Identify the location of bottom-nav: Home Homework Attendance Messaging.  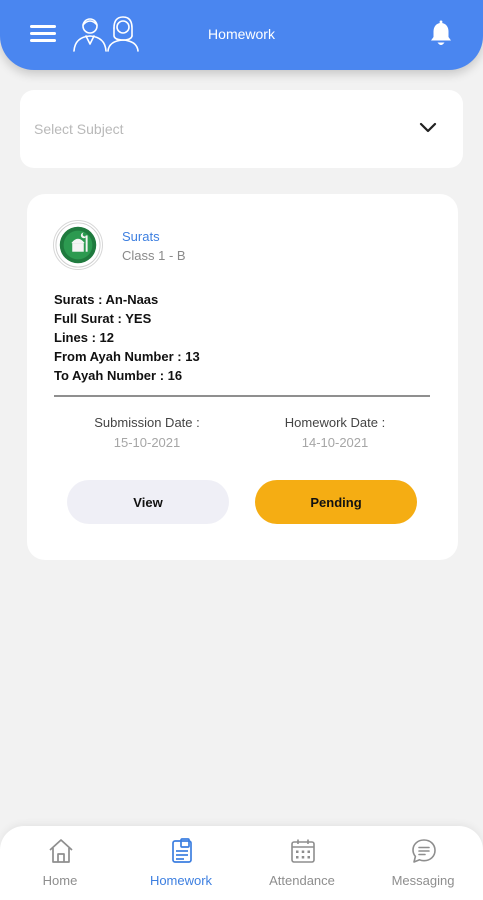
(241, 863).